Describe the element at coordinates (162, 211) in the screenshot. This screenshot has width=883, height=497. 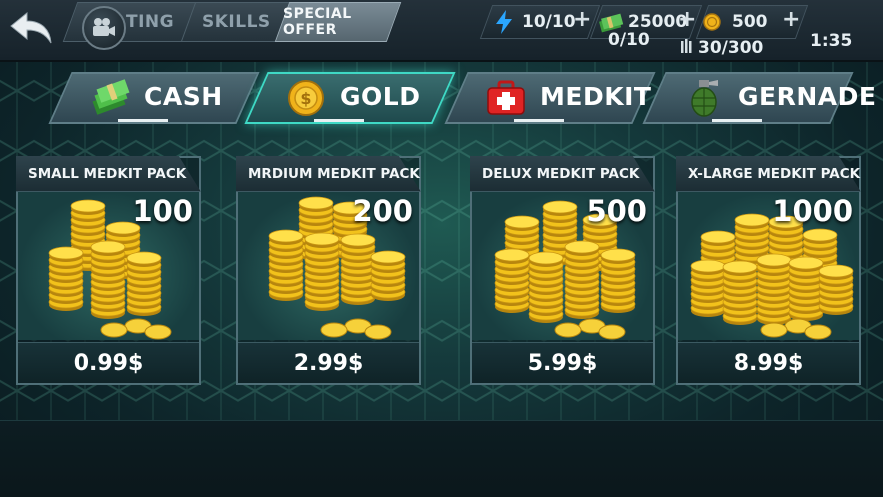
I see `pack-amount: 100` at that location.